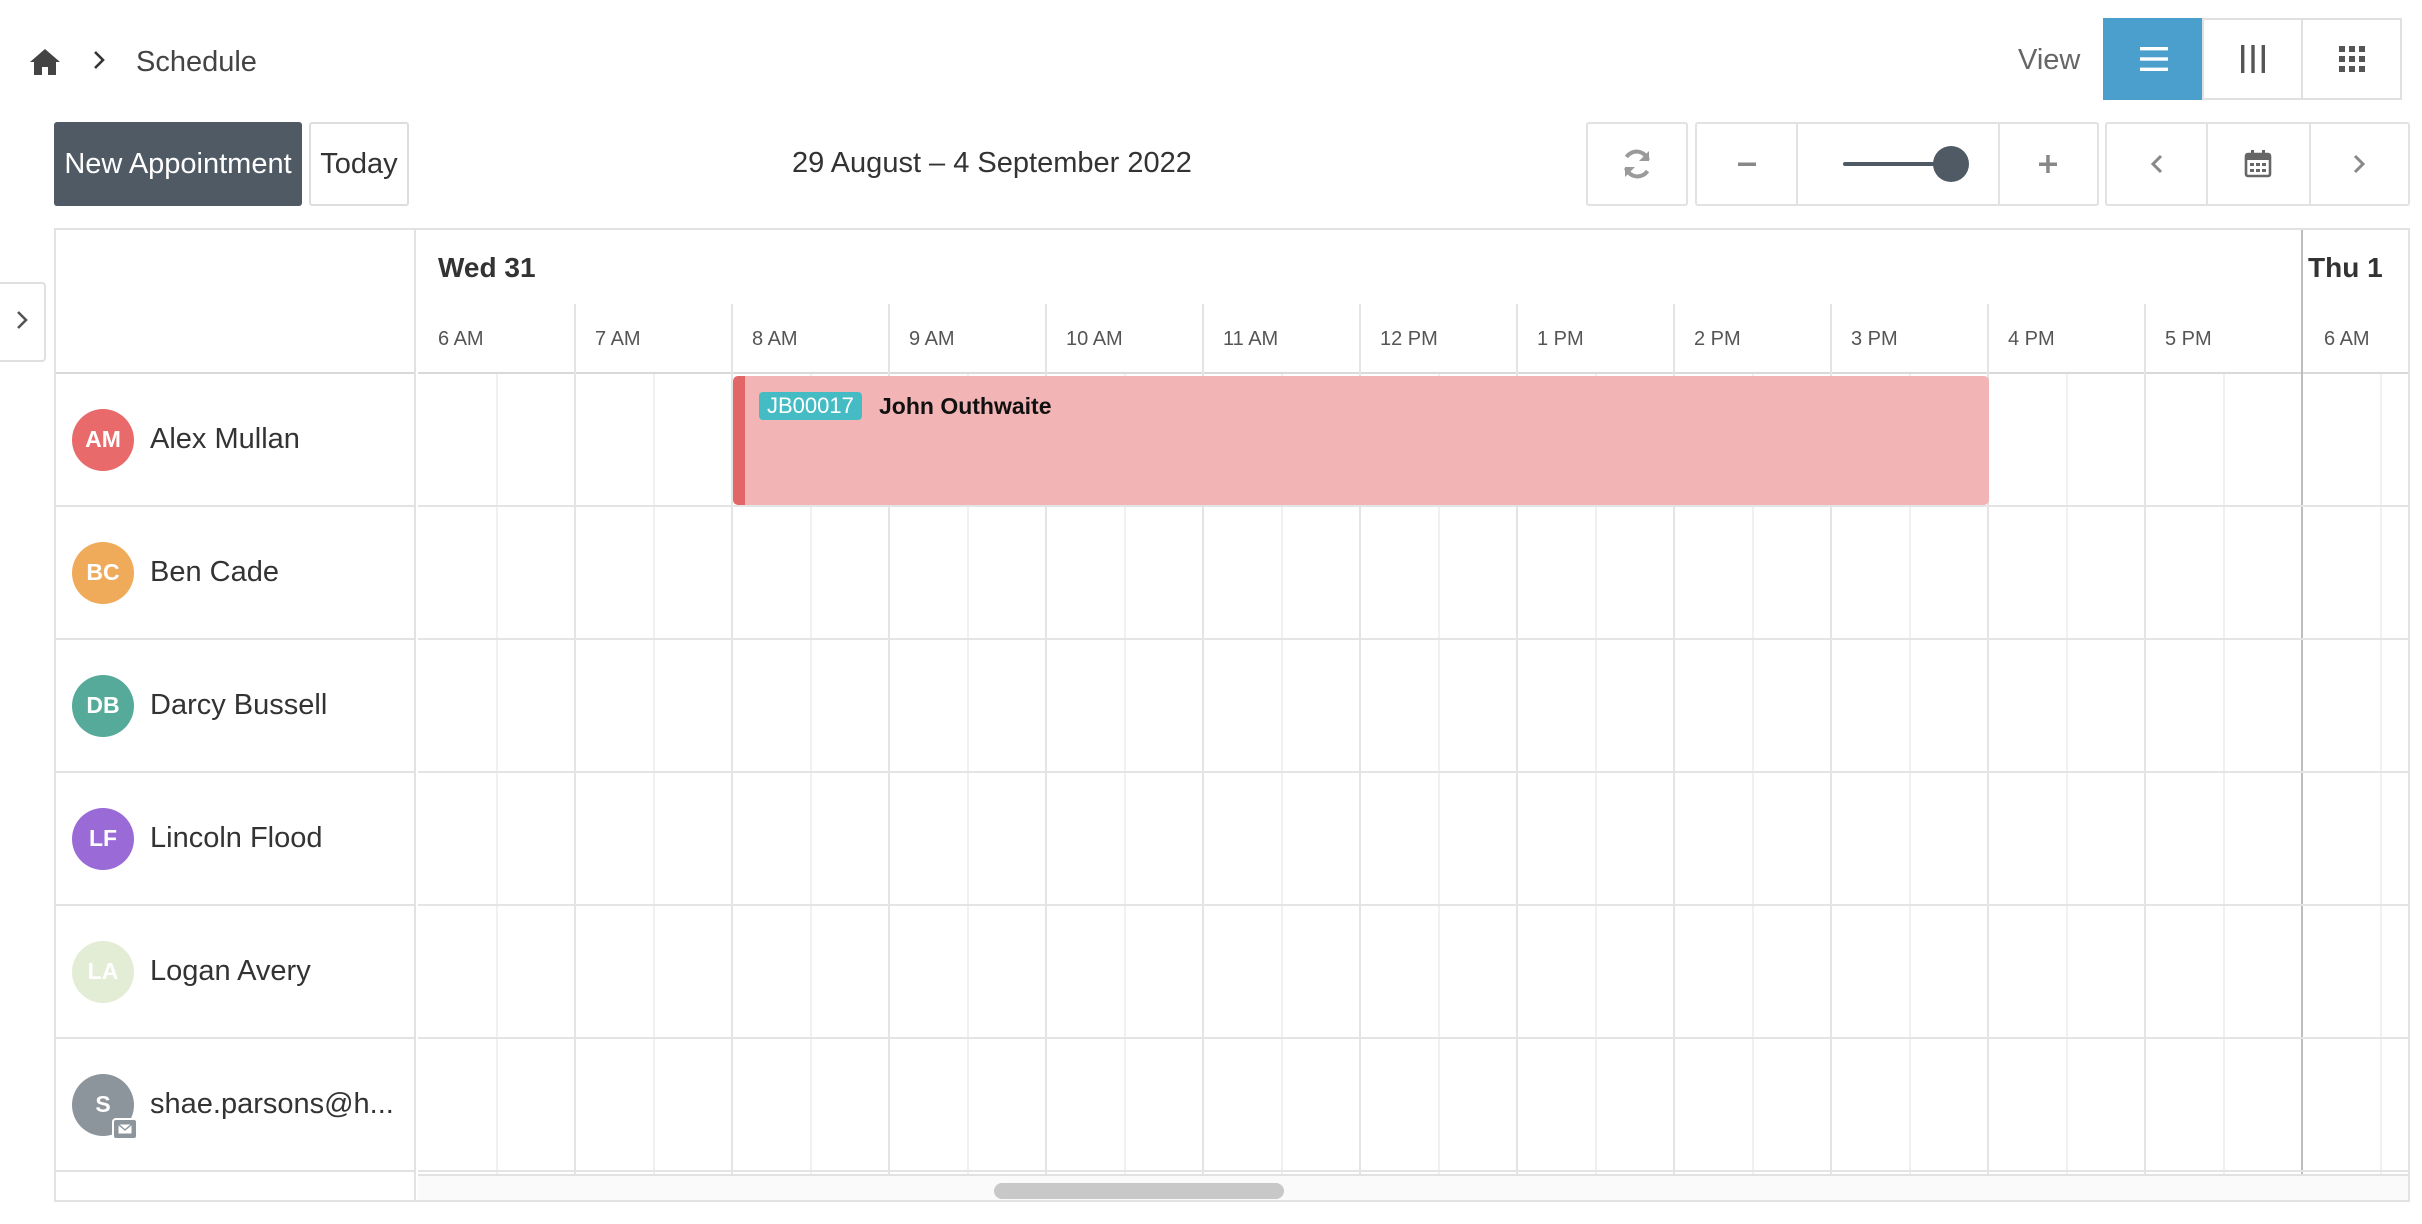 The width and height of the screenshot is (2422, 1224). I want to click on chevron-left-icon, so click(2157, 164).